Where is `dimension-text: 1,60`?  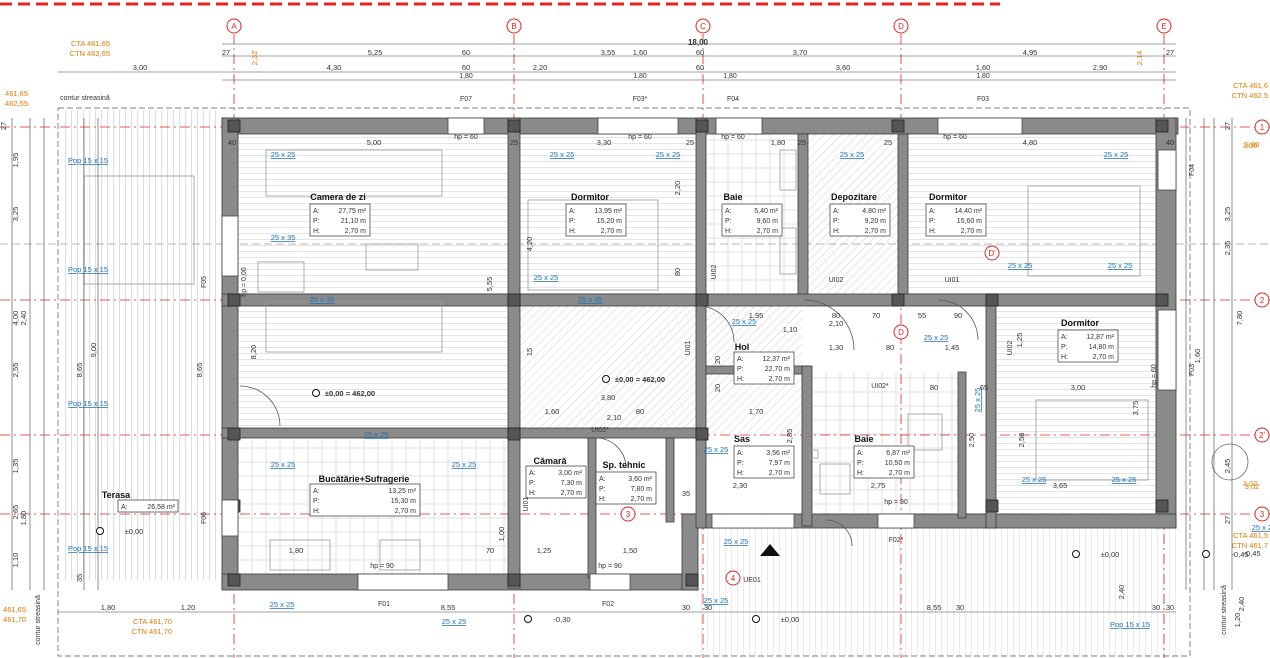 dimension-text: 1,60 is located at coordinates (640, 52).